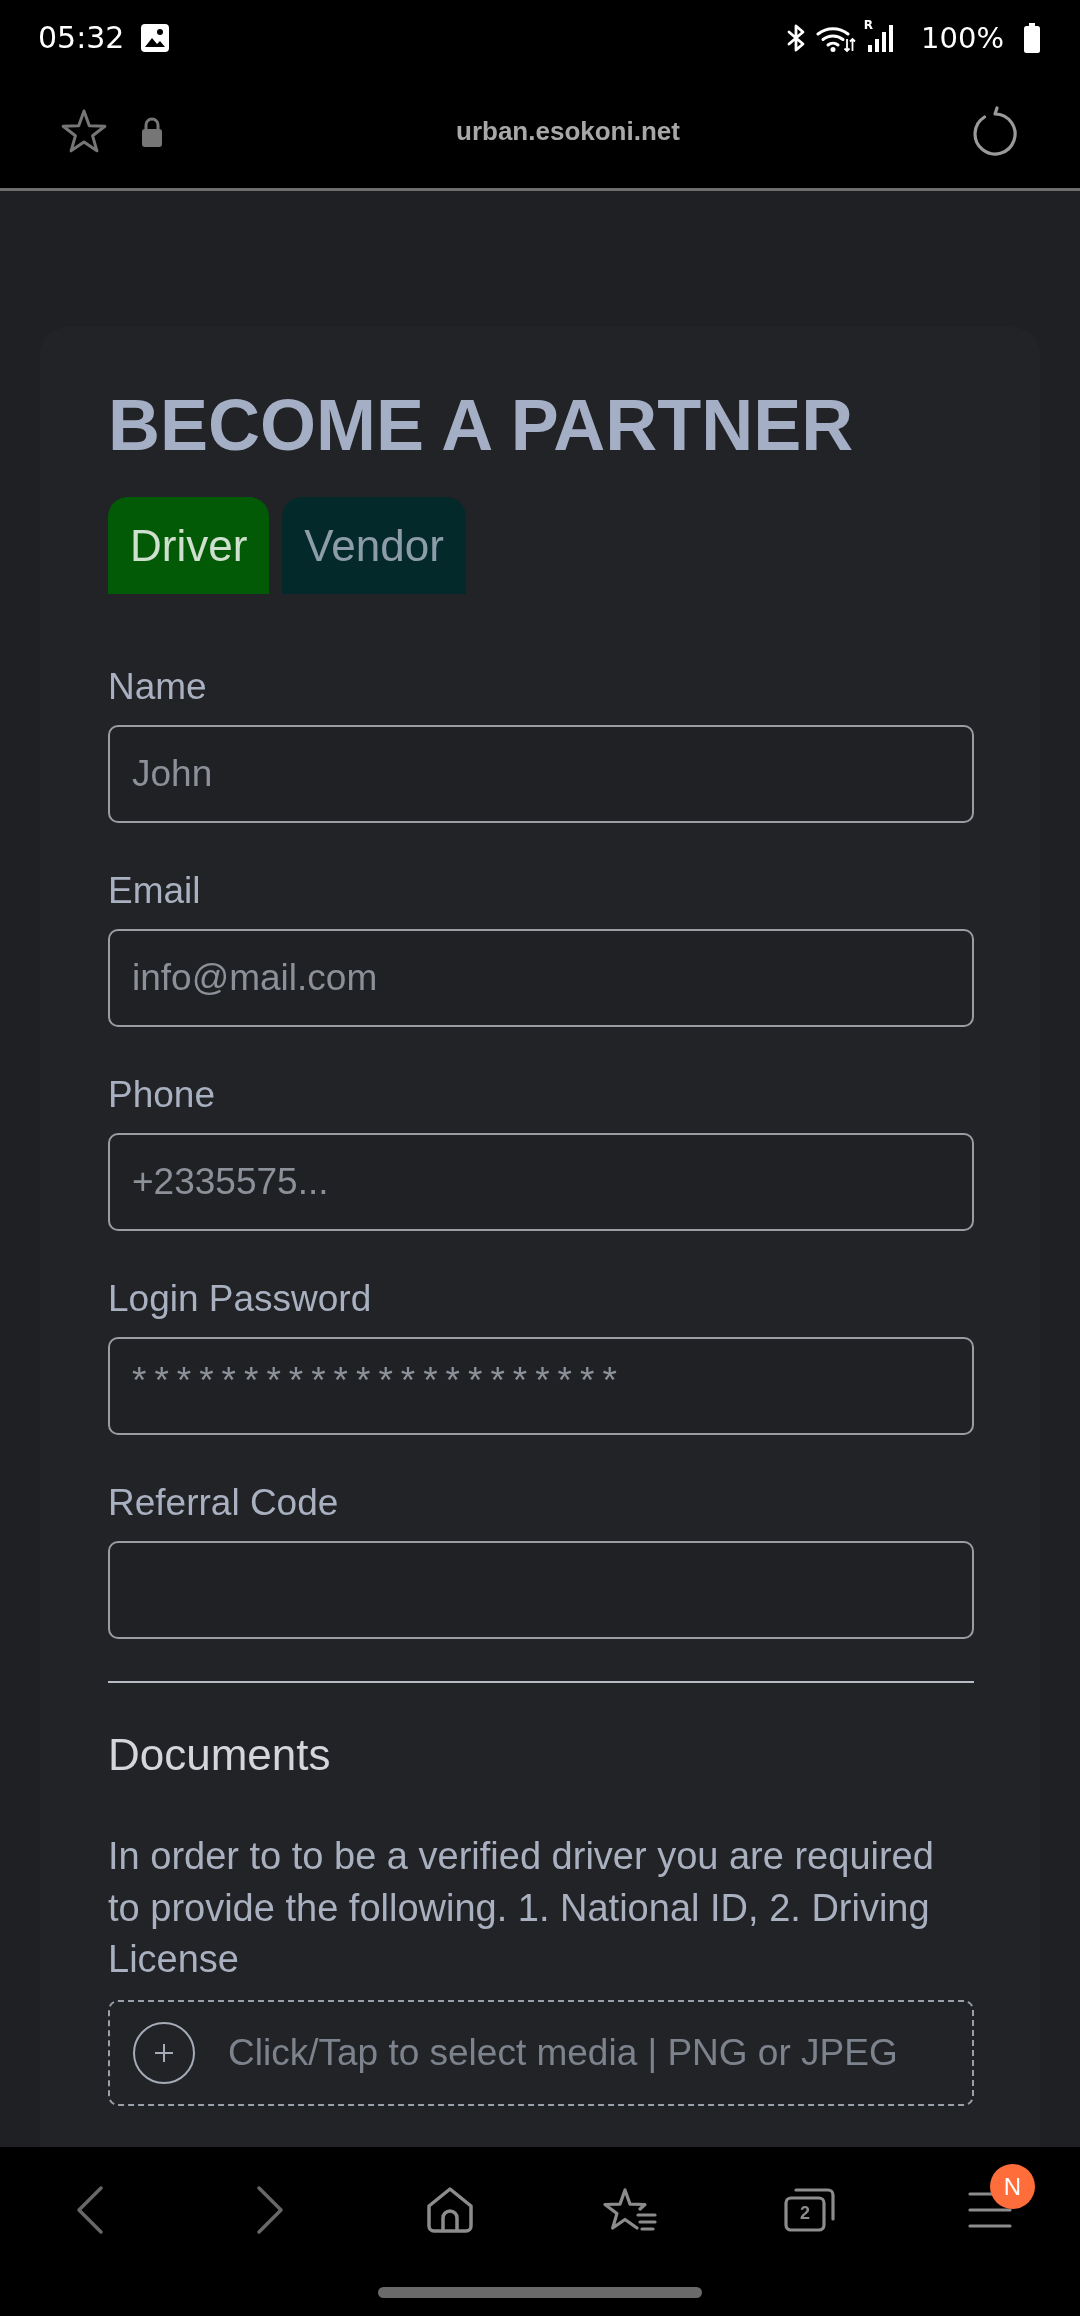 The height and width of the screenshot is (2316, 1080). I want to click on field-label: Phone, so click(162, 1095).